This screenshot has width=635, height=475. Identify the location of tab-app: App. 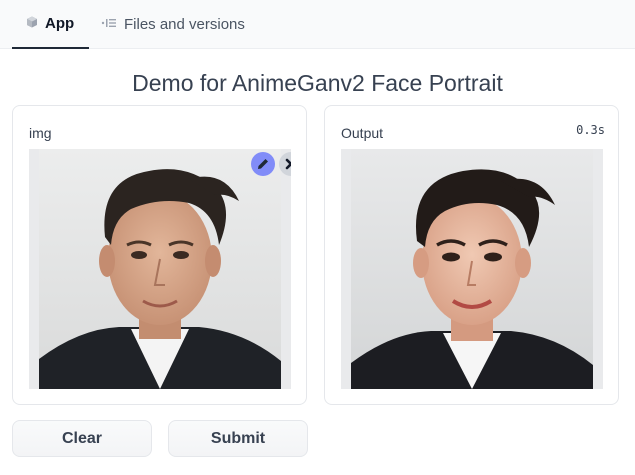
(50, 24).